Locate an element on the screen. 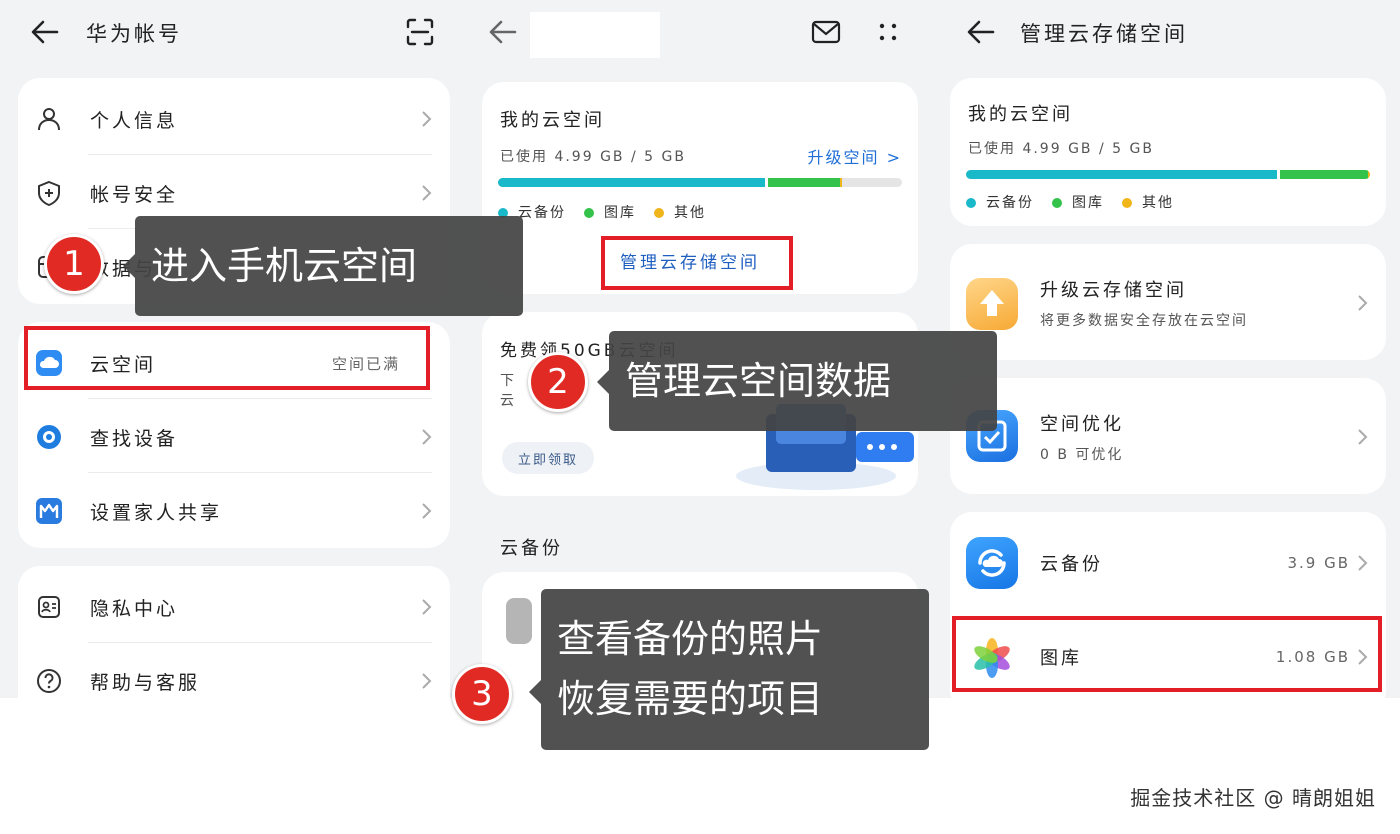 This screenshot has height=834, width=1400. item-label: 帐号安全 is located at coordinates (134, 194).